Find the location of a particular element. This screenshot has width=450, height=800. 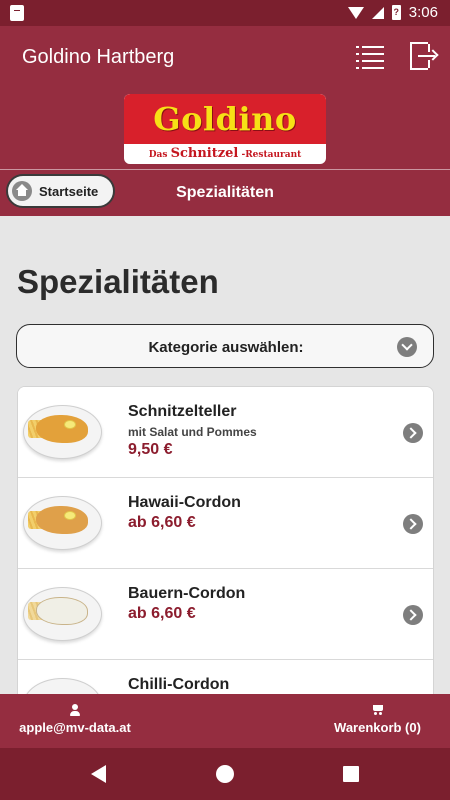

chilli-cordon-image is located at coordinates (62, 677).